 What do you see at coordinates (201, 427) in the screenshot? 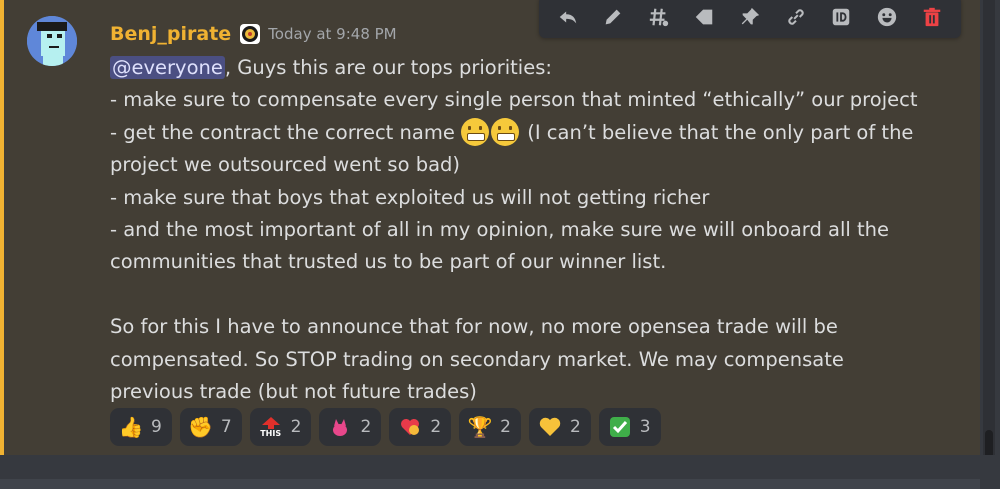
I see `raised-fist-icon: ✊` at bounding box center [201, 427].